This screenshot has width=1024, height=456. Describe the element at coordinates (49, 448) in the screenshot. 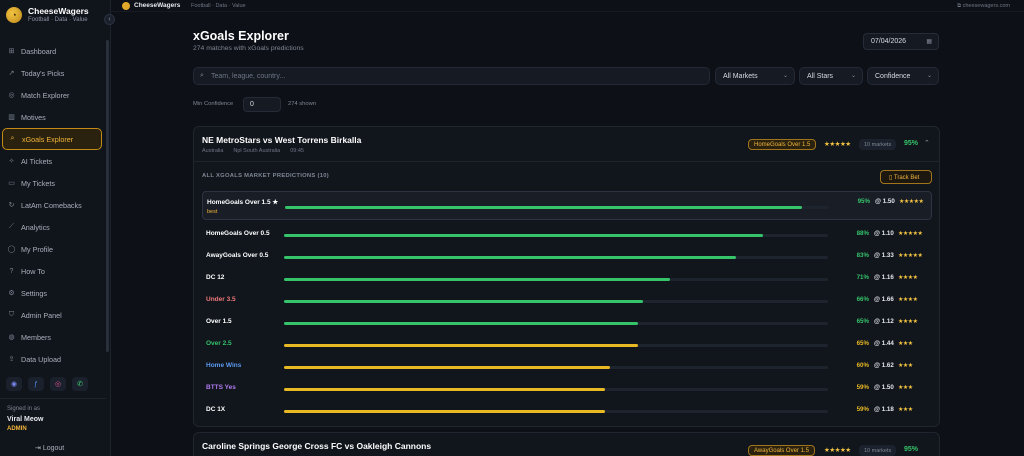

I see `logout-button: ⇥ Logout` at that location.